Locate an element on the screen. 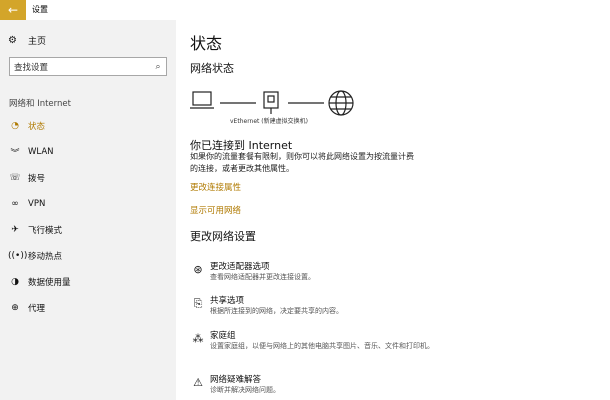 This screenshot has width=610, height=400. sidebar-item-data-usage: ◑ 数据使用量 is located at coordinates (88, 282).